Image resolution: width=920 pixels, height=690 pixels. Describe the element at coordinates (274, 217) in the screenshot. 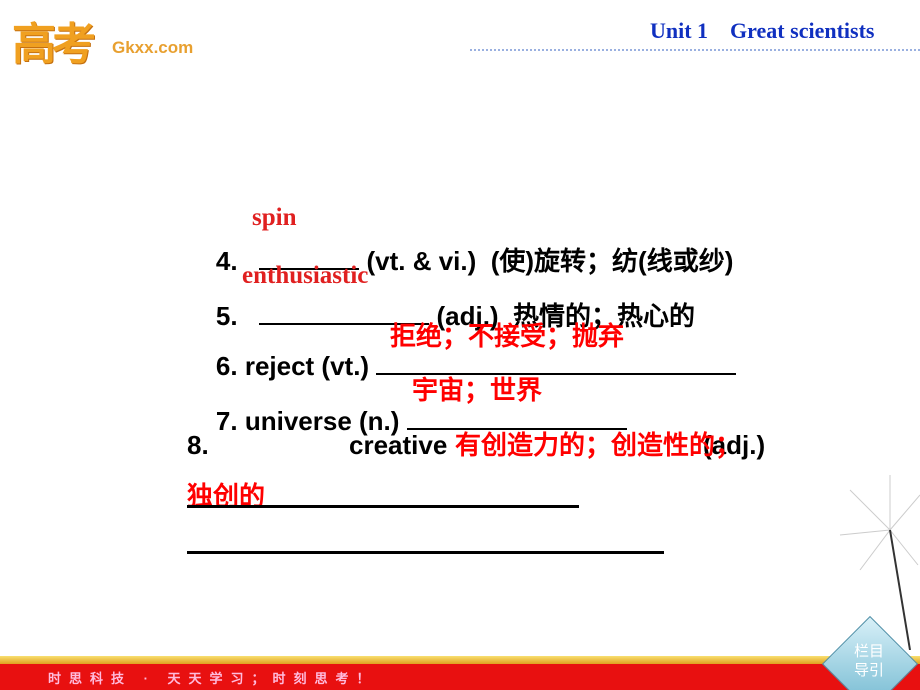

I see `answer-4: spin` at that location.